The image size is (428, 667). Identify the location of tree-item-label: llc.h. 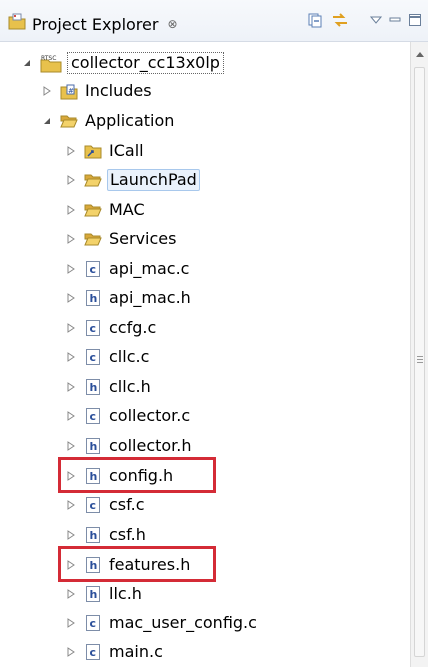
(125, 593).